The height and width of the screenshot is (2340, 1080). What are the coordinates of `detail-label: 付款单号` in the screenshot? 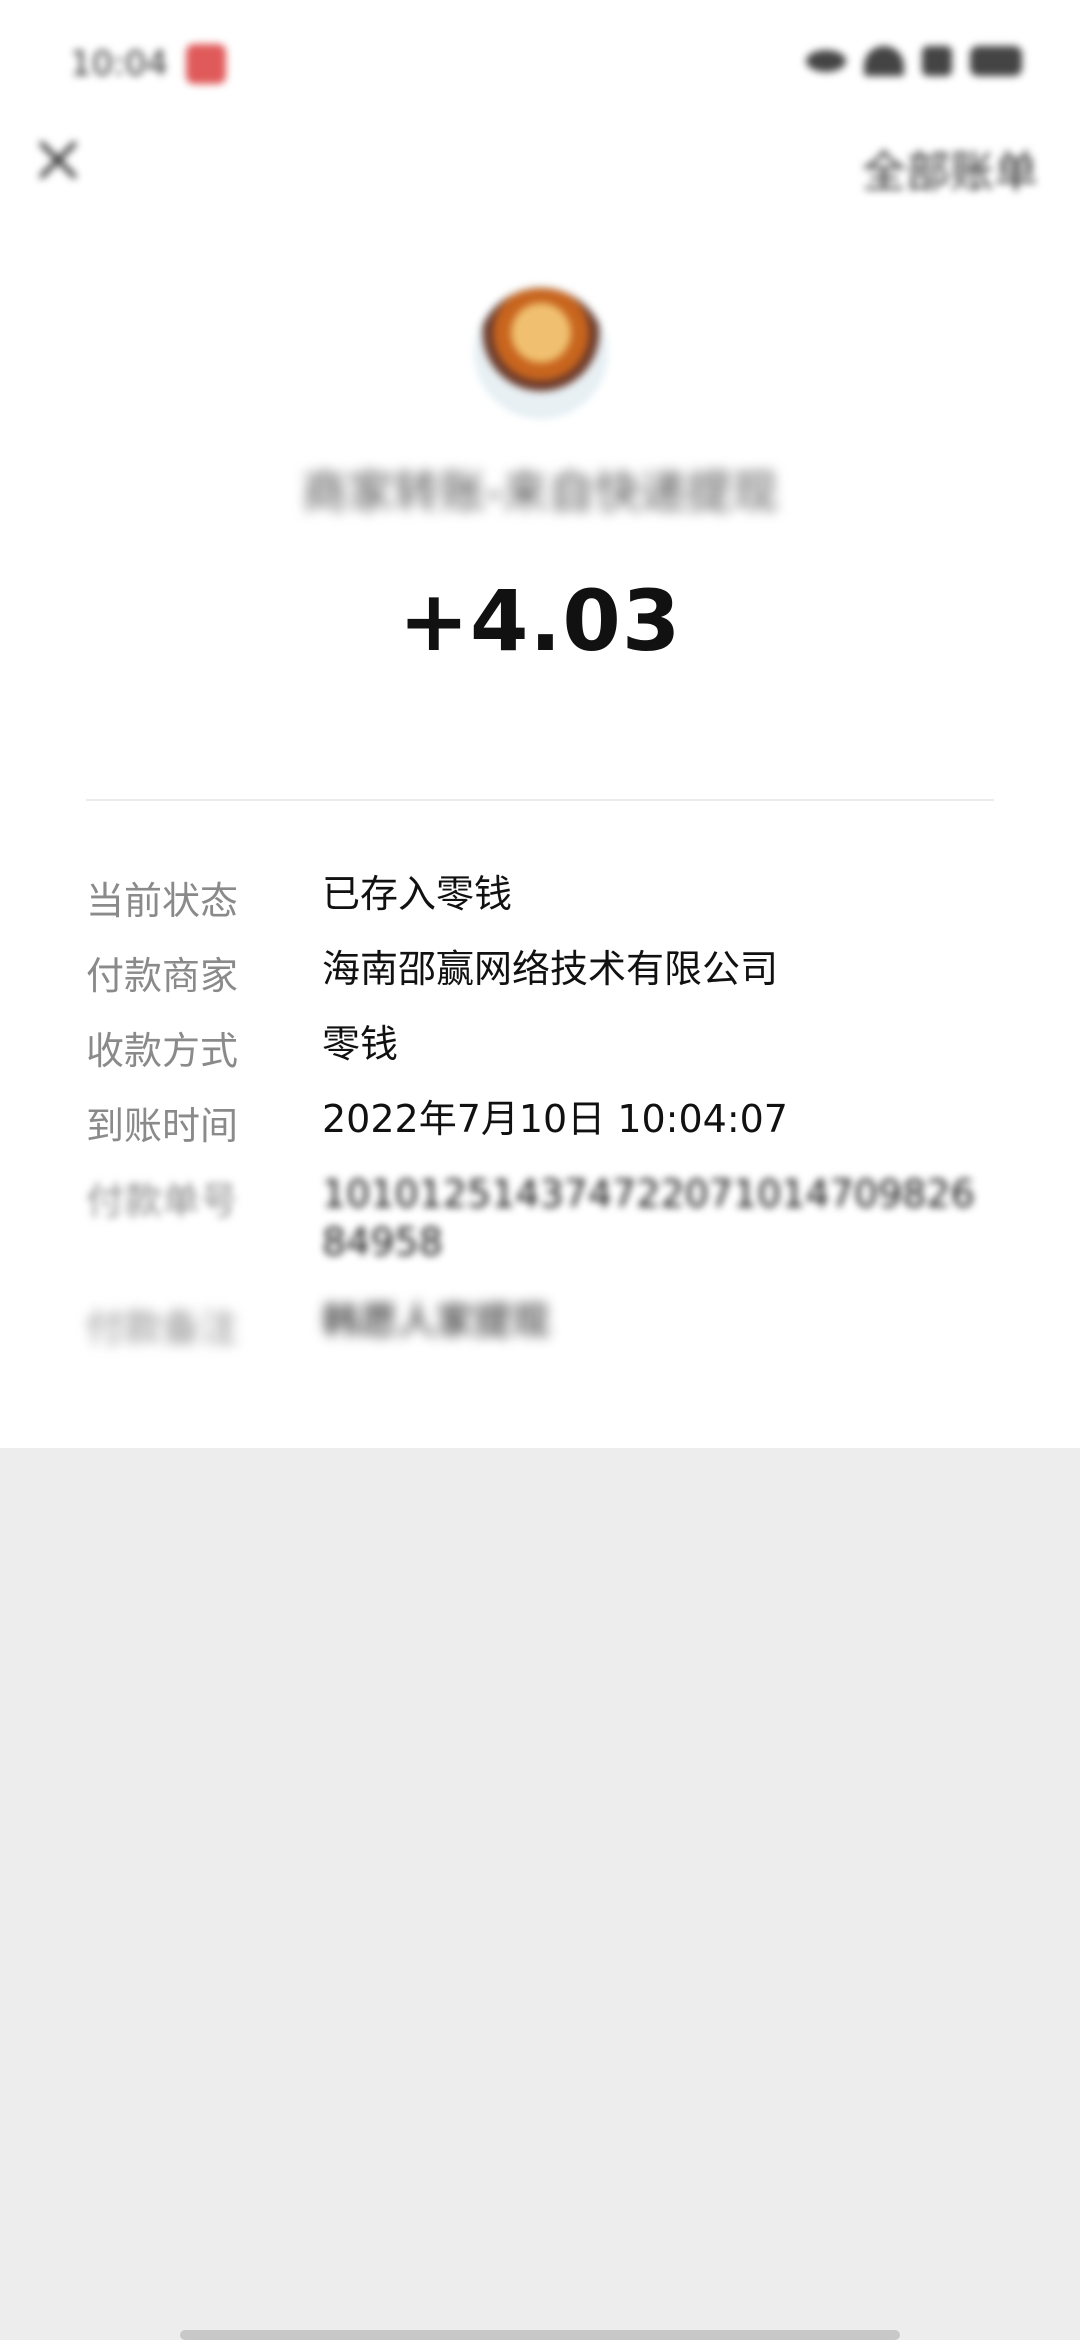 It's located at (162, 1201).